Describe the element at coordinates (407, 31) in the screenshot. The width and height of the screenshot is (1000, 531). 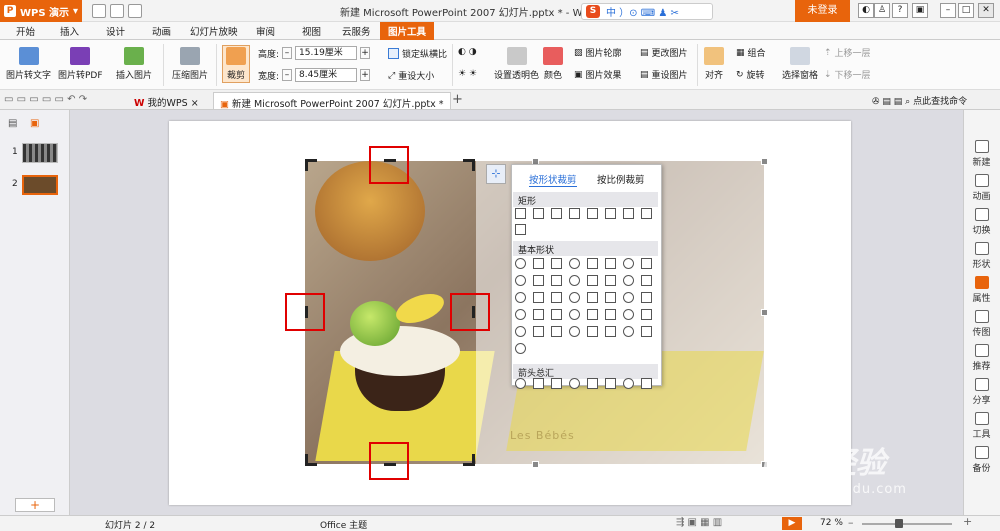
I see `tab-picture-tools: 图片工具` at that location.